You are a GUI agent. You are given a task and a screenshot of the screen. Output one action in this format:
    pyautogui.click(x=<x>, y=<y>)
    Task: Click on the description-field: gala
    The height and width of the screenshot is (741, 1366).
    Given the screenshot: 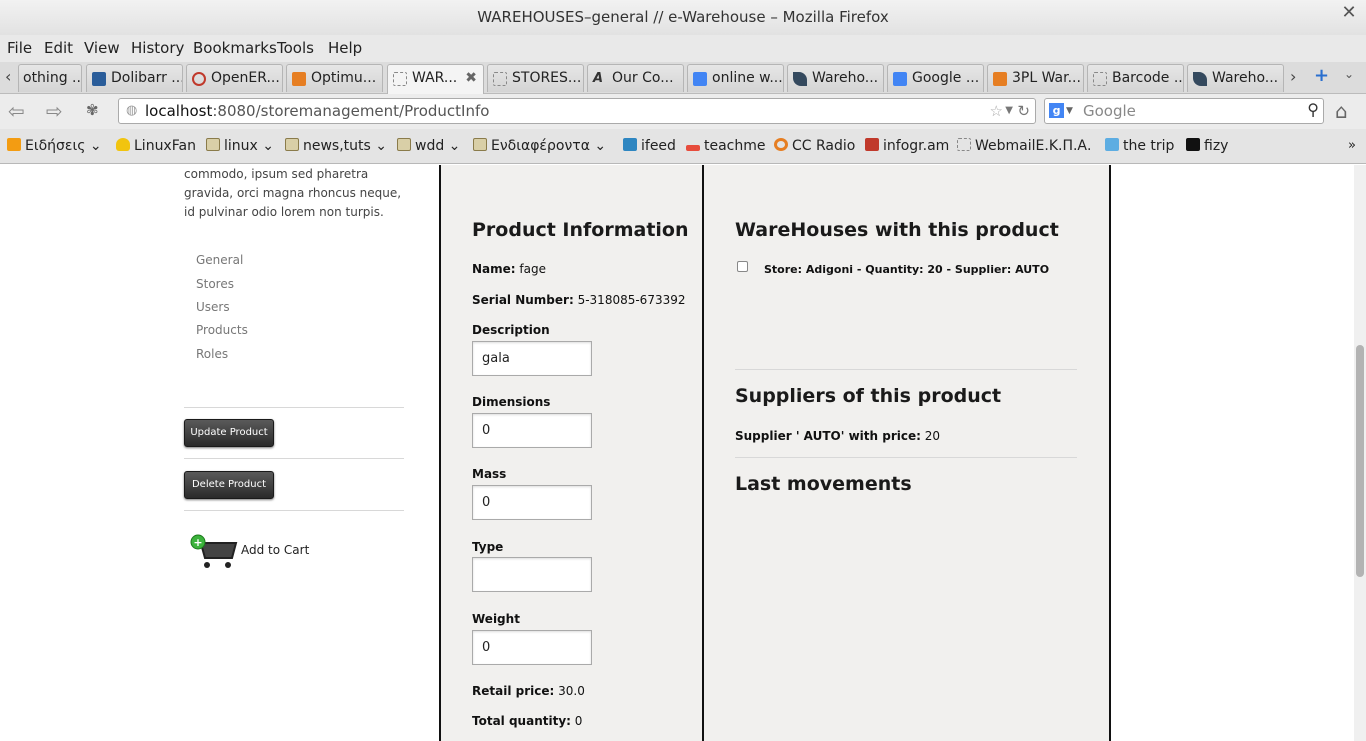 What is the action you would take?
    pyautogui.click(x=532, y=358)
    